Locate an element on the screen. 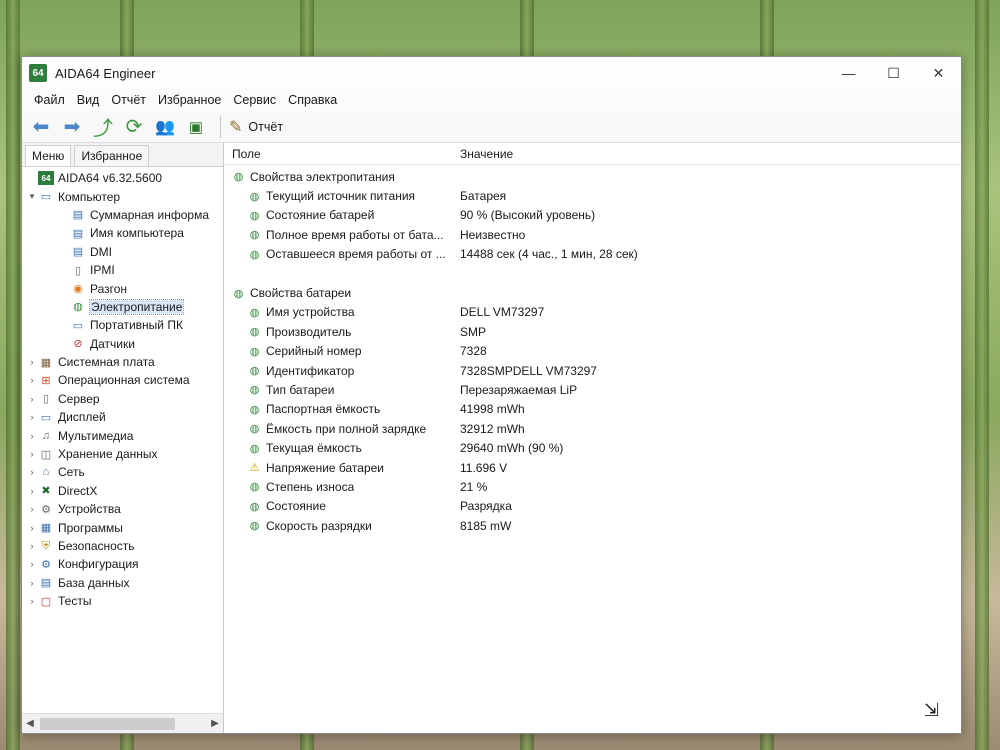  table-row: ◍ Тип батареи Перезаряжаемая LiP is located at coordinates (592, 389).